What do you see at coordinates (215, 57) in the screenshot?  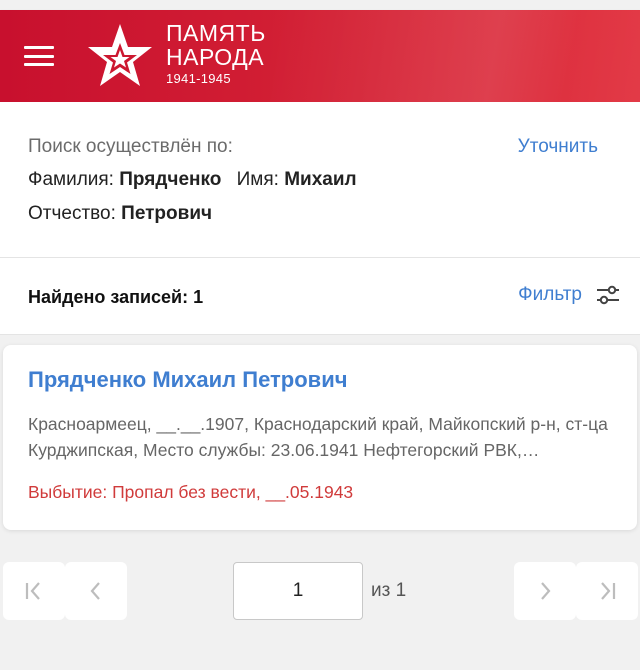 I see `logo-line-2: НАРОДА` at bounding box center [215, 57].